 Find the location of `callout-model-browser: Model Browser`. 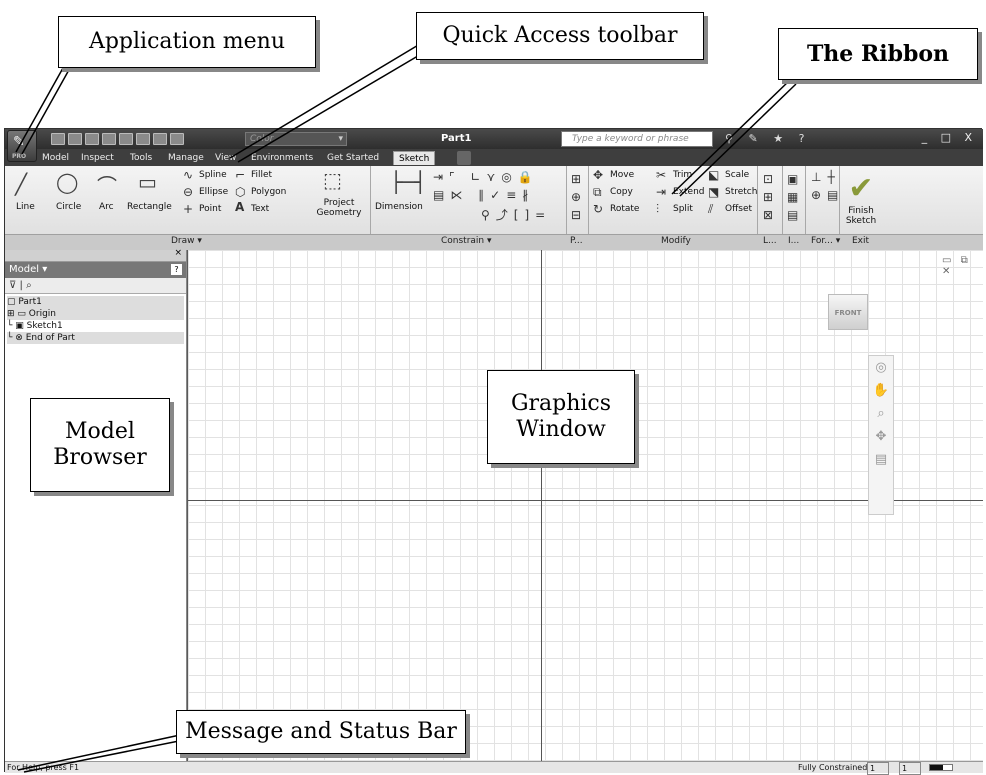

callout-model-browser: Model Browser is located at coordinates (100, 445).